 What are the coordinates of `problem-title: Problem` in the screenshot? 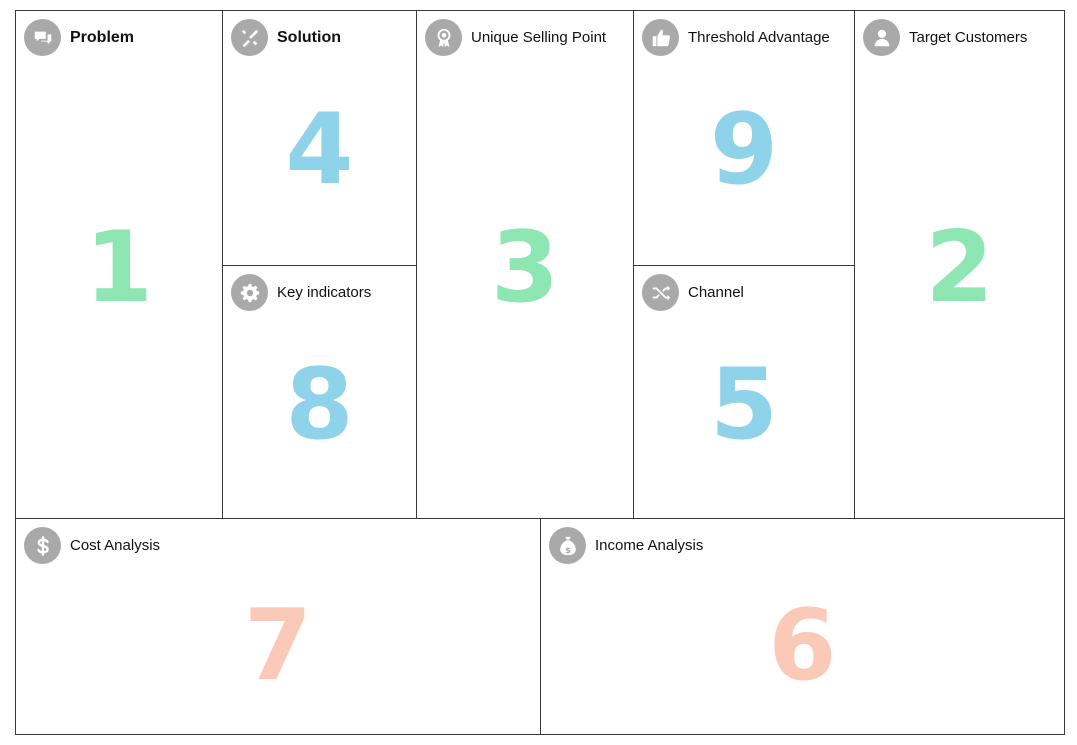 It's located at (102, 37).